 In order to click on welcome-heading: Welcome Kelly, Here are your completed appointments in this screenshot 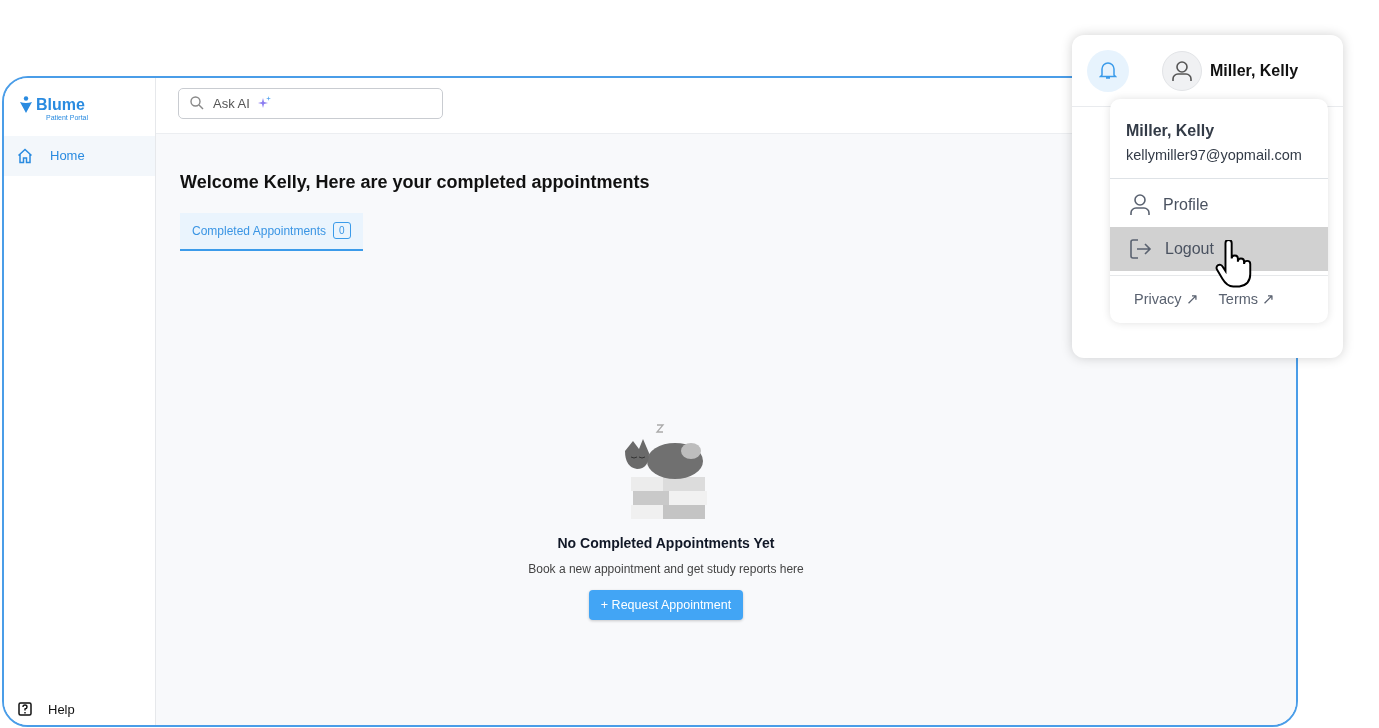, I will do `click(415, 183)`.